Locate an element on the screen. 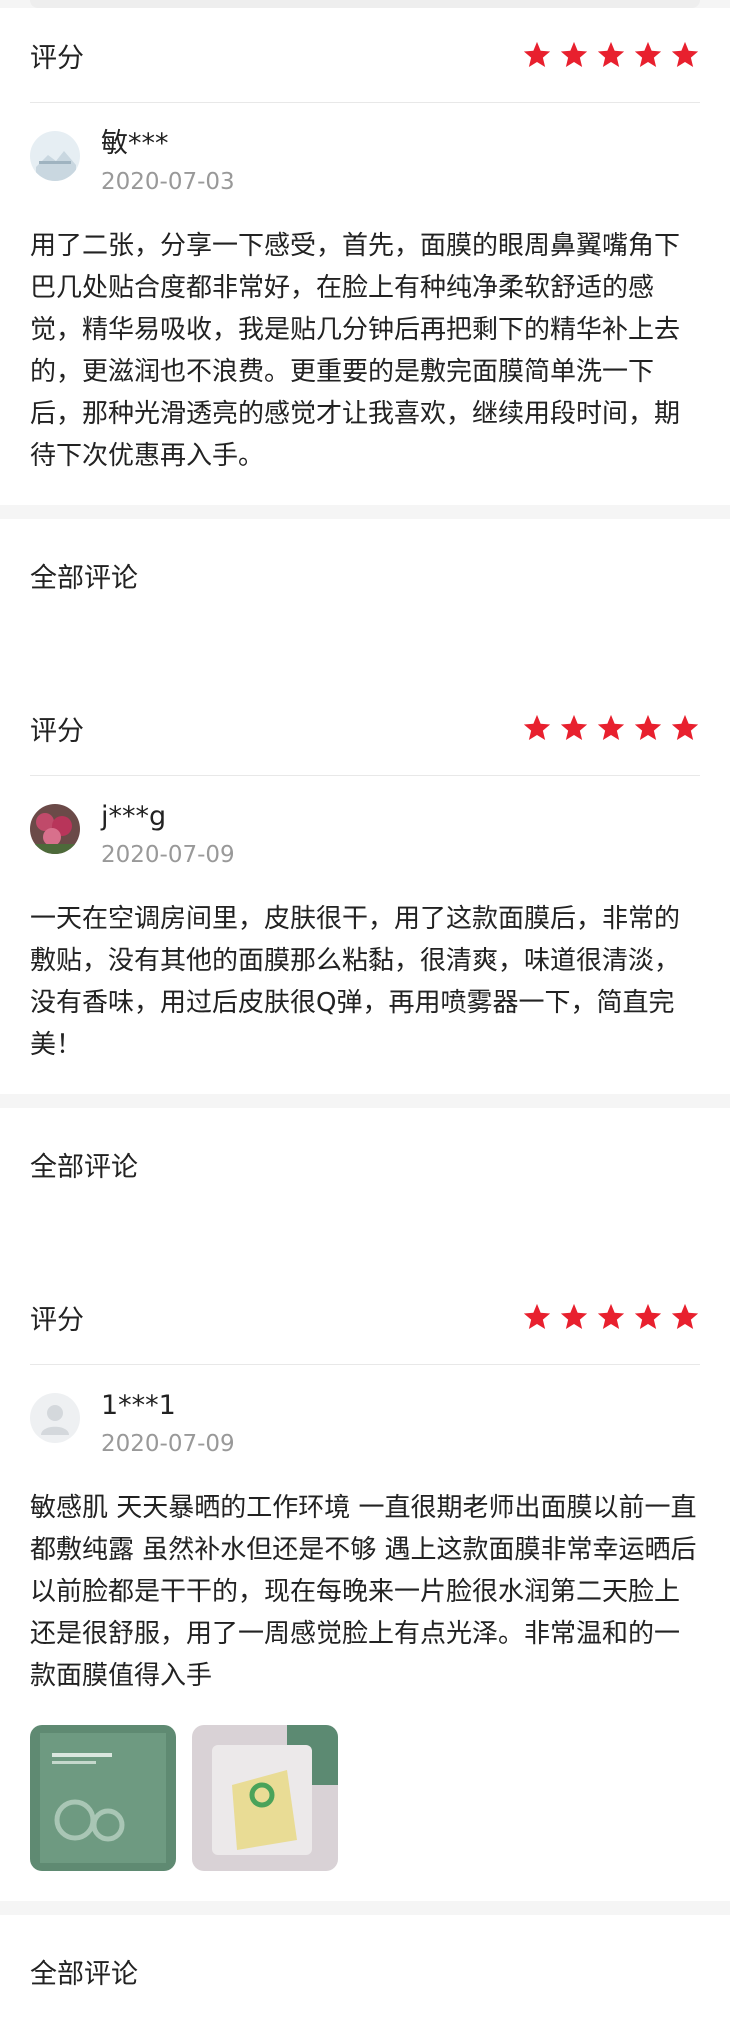  reviewer-name: j***g is located at coordinates (134, 816).